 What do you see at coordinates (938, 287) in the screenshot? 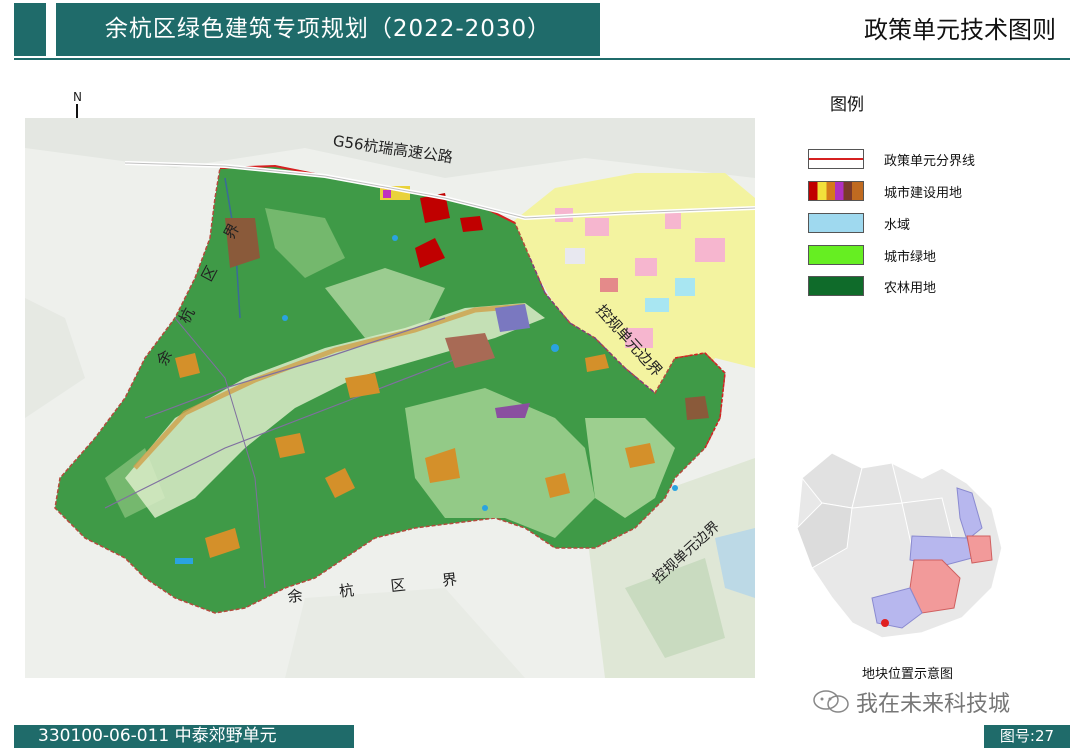
I see `legend-item-agri-forest: 农林用地` at bounding box center [938, 287].